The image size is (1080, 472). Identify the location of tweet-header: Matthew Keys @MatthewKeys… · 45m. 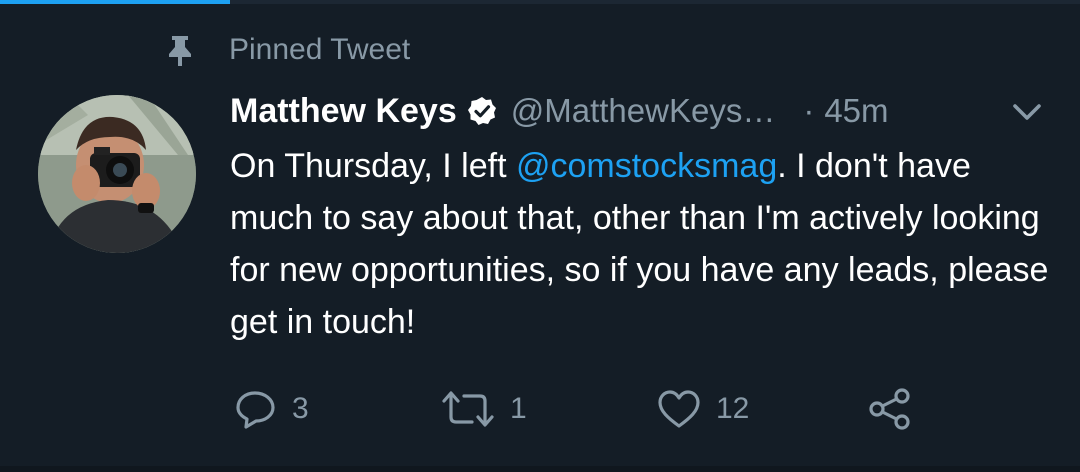
(640, 111).